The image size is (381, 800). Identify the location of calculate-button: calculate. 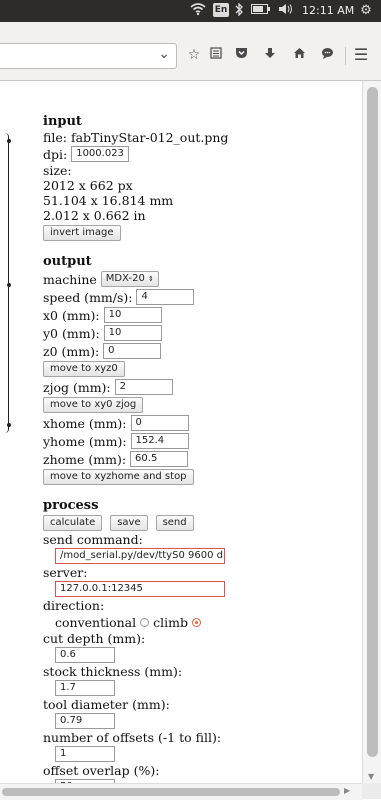
(73, 523).